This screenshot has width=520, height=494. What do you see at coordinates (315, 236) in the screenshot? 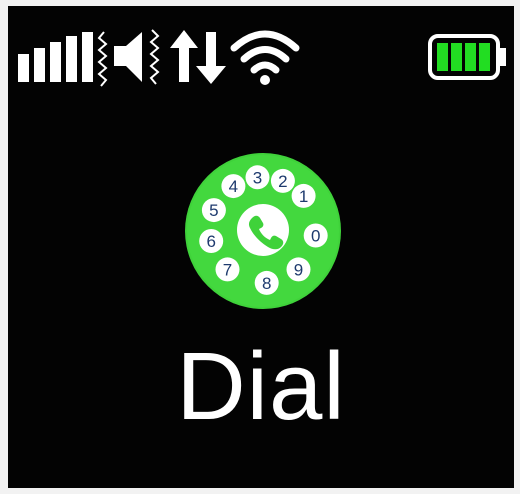
I see `dial-digit-label: 0` at bounding box center [315, 236].